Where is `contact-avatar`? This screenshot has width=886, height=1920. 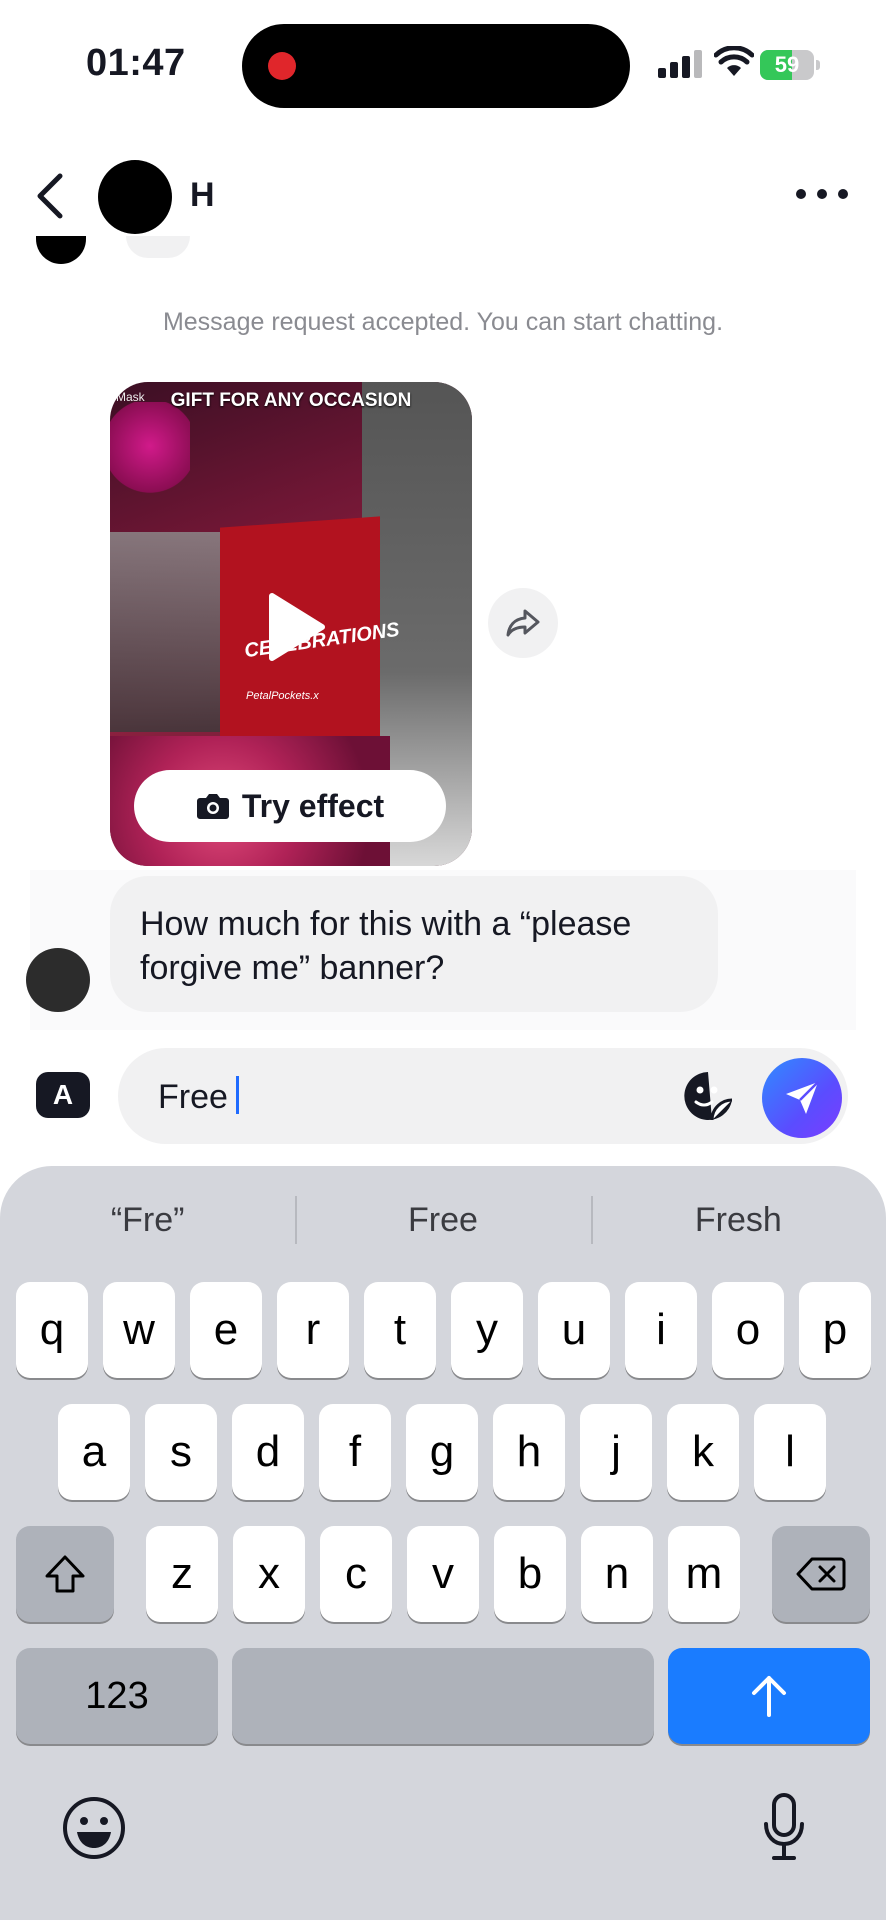 contact-avatar is located at coordinates (135, 197).